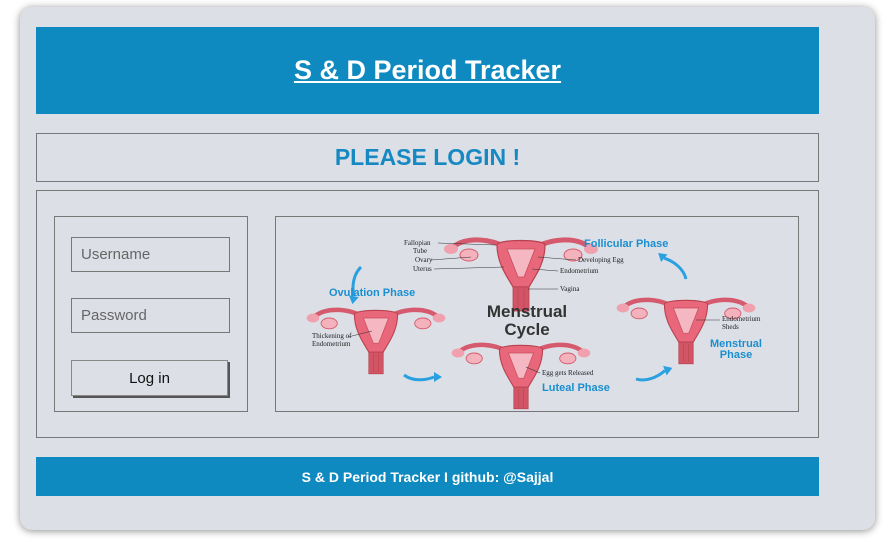 The height and width of the screenshot is (550, 895). I want to click on label-ovary: Ovary, so click(424, 260).